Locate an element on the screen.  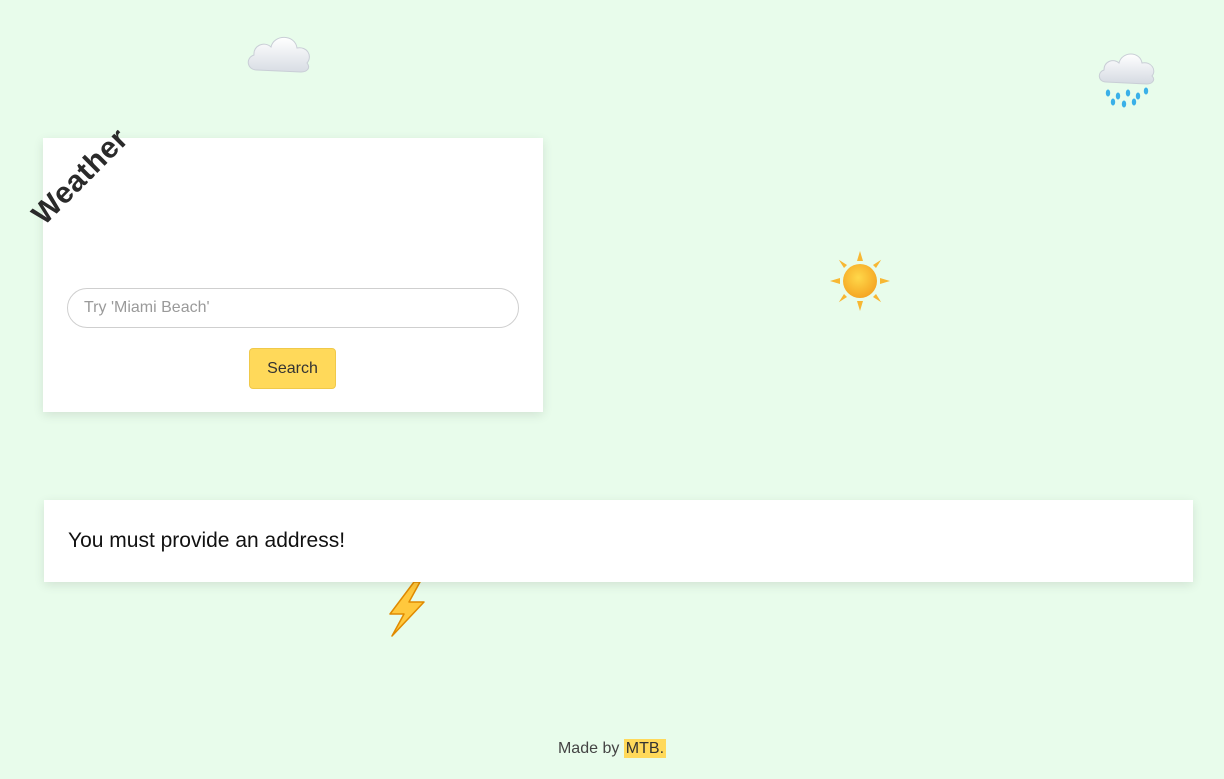
sun-icon is located at coordinates (860, 281).